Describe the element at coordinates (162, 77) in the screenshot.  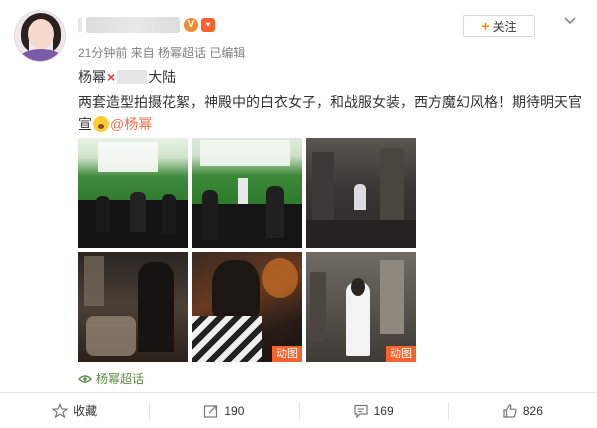
I see `title-part-b: 大陆` at that location.